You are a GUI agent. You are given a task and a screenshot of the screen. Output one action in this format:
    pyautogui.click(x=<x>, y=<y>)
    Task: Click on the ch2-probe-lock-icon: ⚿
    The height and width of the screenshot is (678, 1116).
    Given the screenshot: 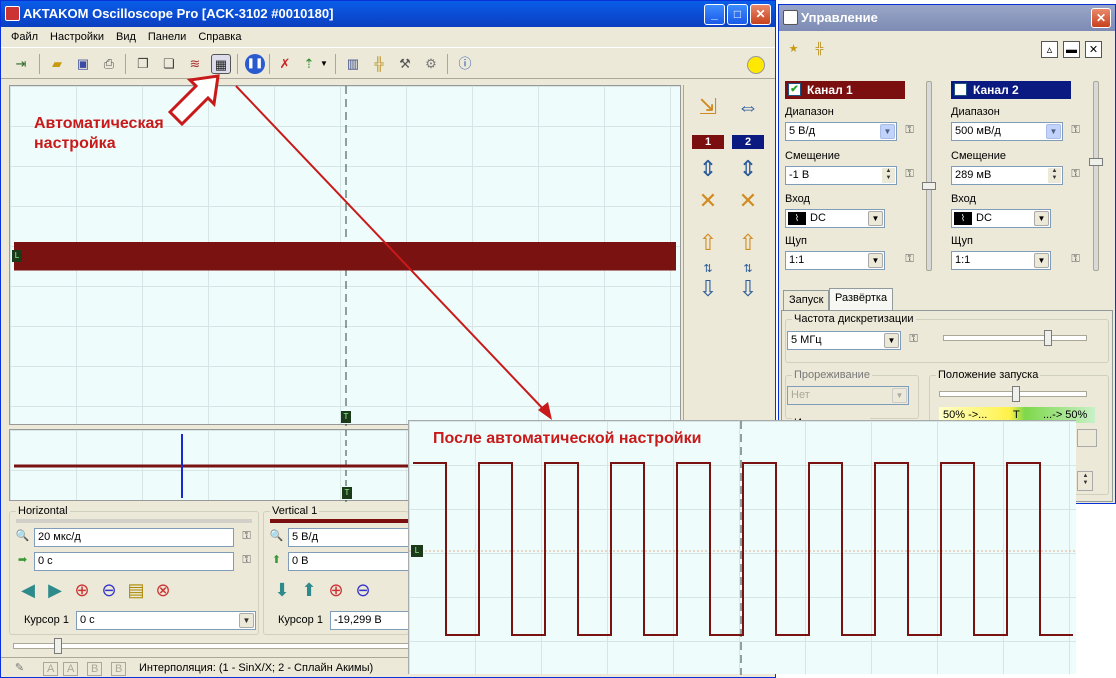 What is the action you would take?
    pyautogui.click(x=1075, y=259)
    